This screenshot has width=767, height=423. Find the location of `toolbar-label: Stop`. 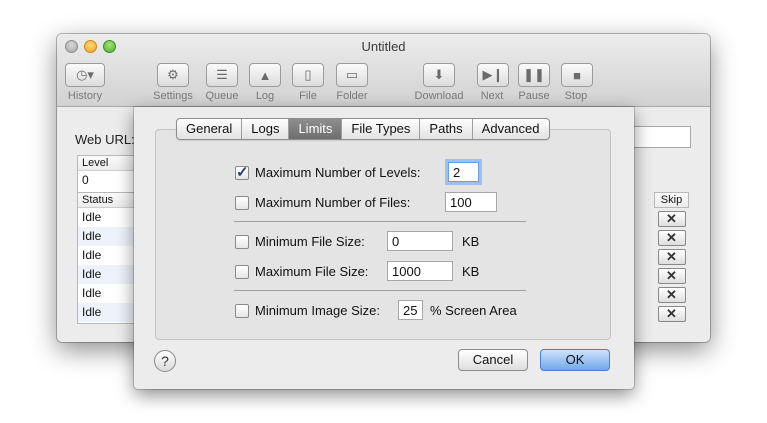

toolbar-label: Stop is located at coordinates (576, 96).